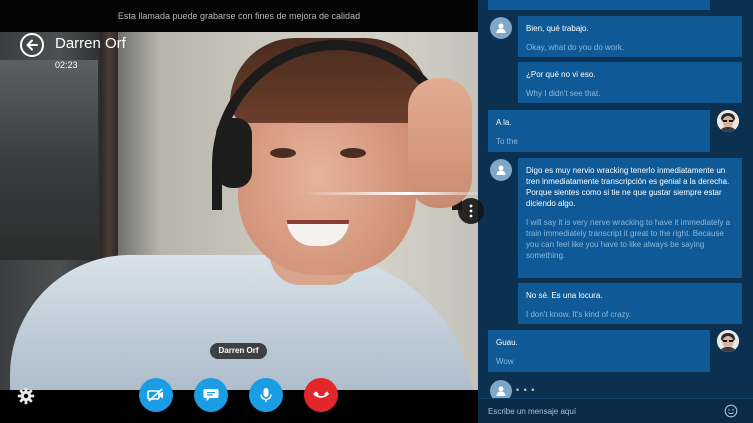 This screenshot has width=753, height=423. What do you see at coordinates (49, 160) in the screenshot?
I see `video-background-window` at bounding box center [49, 160].